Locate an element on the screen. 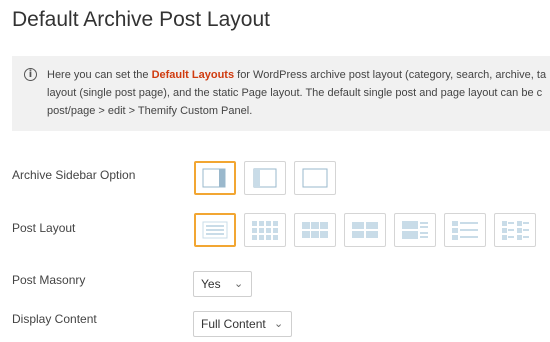 The image size is (550, 342). sidebar-left-option is located at coordinates (265, 178).